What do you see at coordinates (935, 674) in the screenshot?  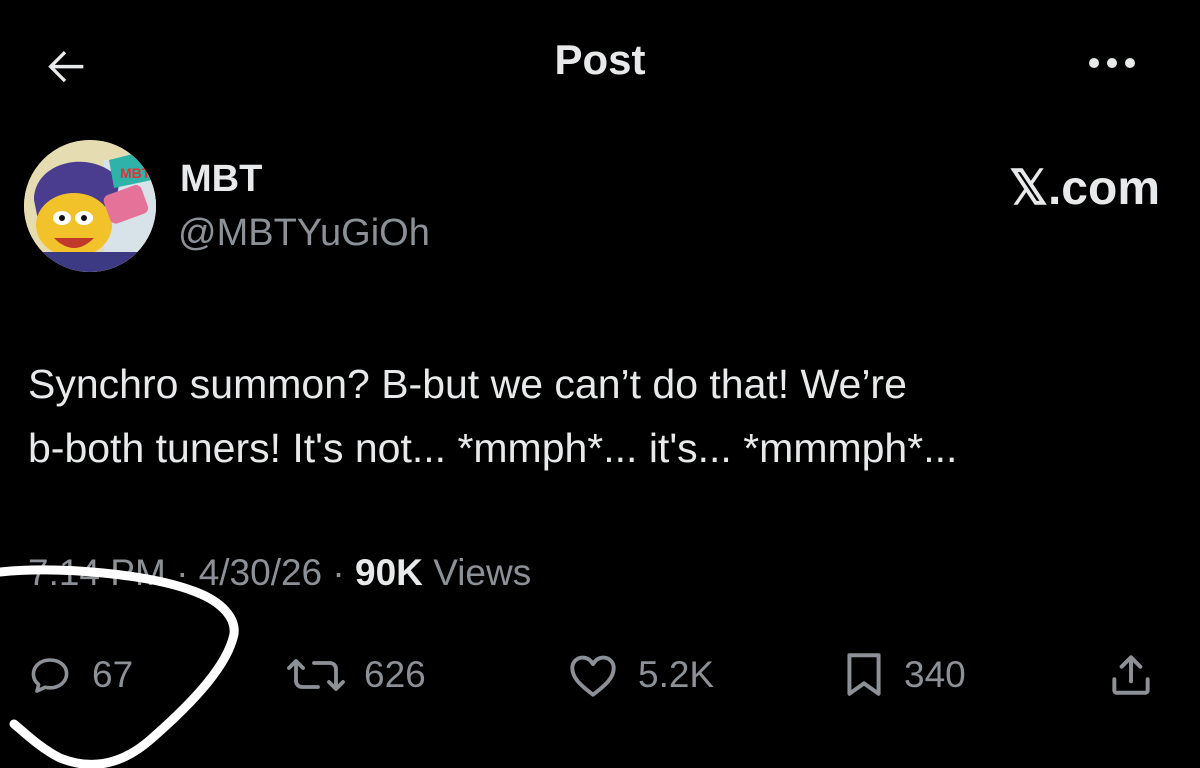 I see `bookmark-count: 340` at bounding box center [935, 674].